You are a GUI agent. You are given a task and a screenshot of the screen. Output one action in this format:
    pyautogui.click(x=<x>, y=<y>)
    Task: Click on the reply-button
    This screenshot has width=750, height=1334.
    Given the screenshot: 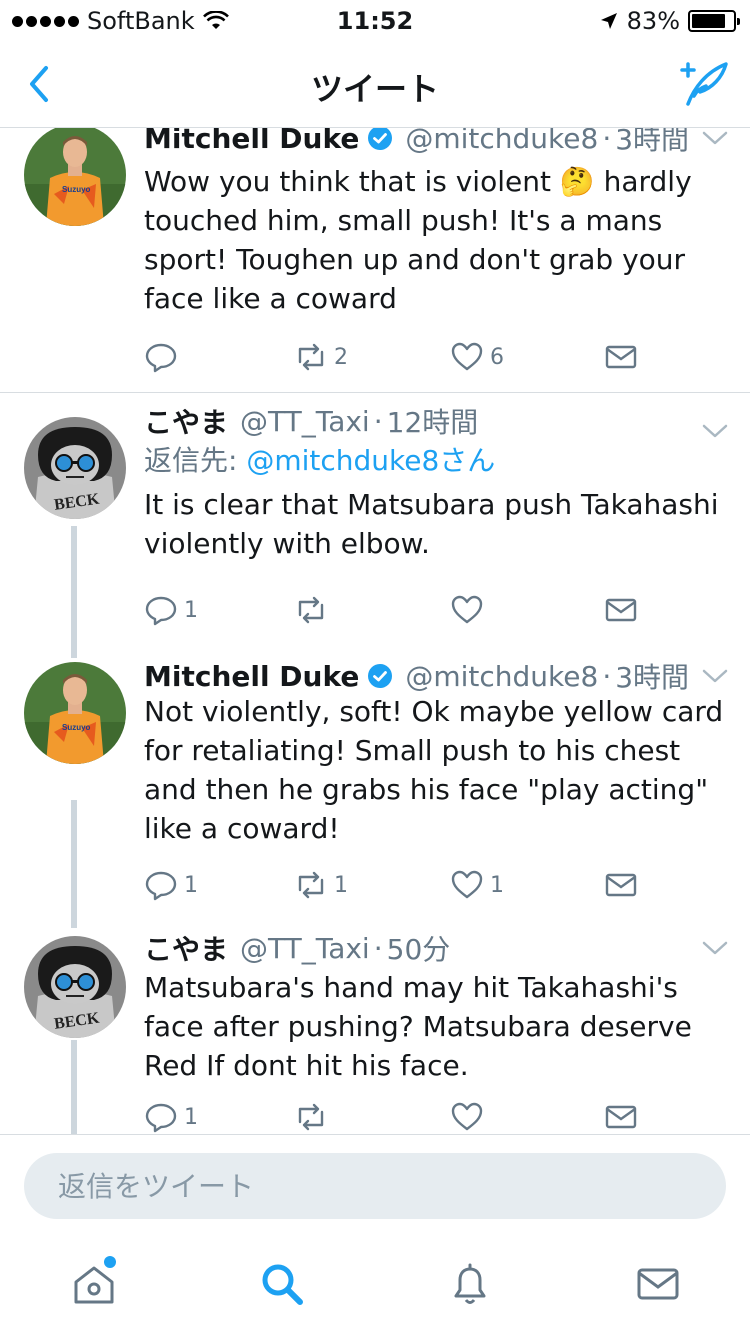 What is the action you would take?
    pyautogui.click(x=164, y=357)
    